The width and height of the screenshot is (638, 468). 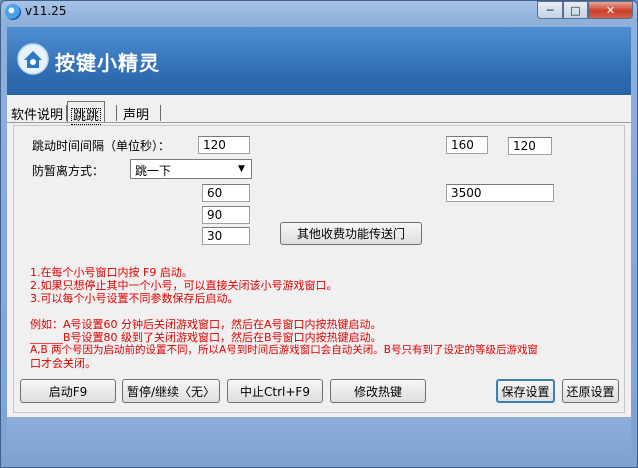 I want to click on maximize-button: □, so click(x=575, y=10).